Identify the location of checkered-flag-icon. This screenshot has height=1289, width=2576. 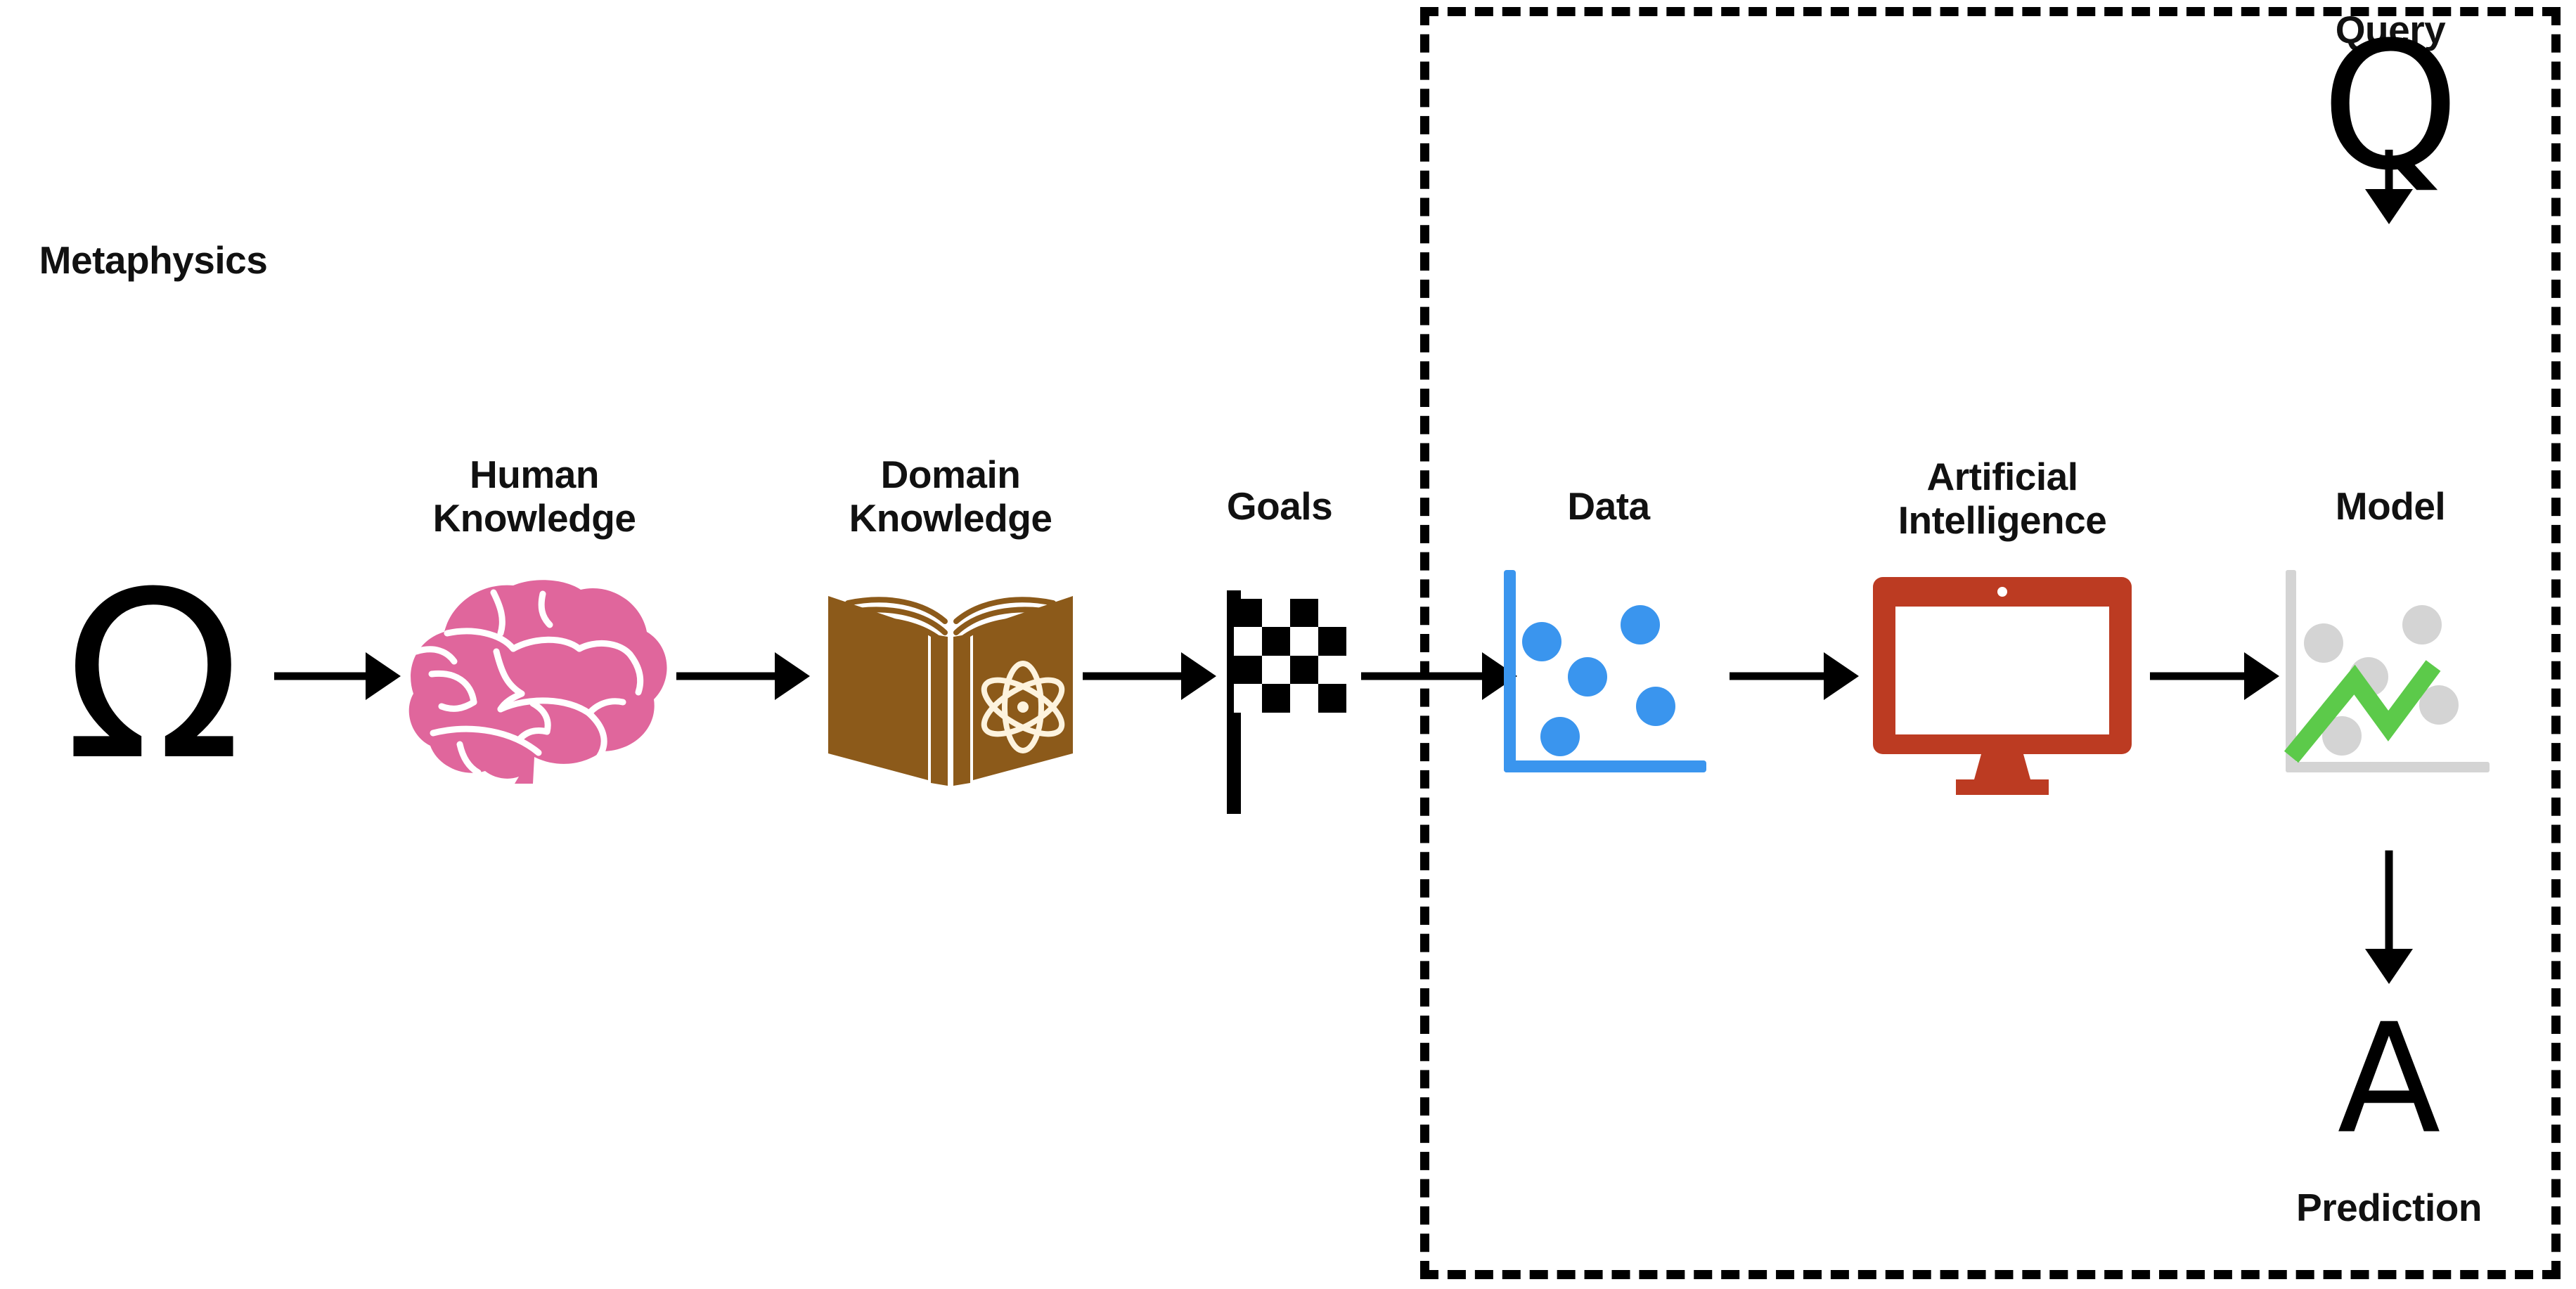
(1286, 702).